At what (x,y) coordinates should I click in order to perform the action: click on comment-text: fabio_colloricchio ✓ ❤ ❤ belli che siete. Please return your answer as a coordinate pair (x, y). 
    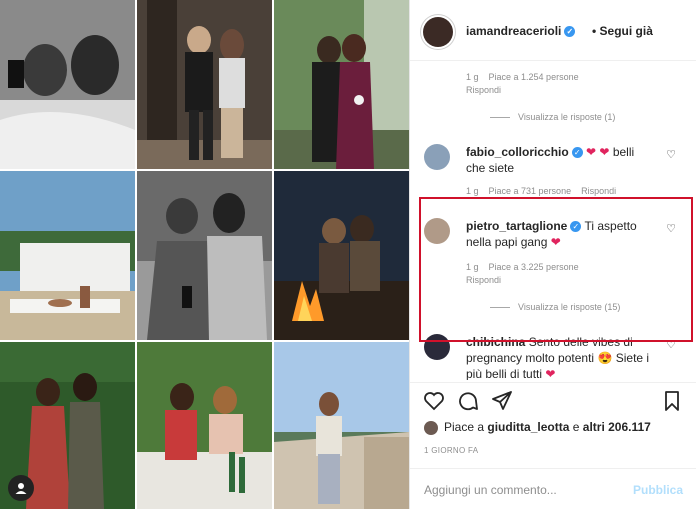
    Looking at the image, I should click on (550, 160).